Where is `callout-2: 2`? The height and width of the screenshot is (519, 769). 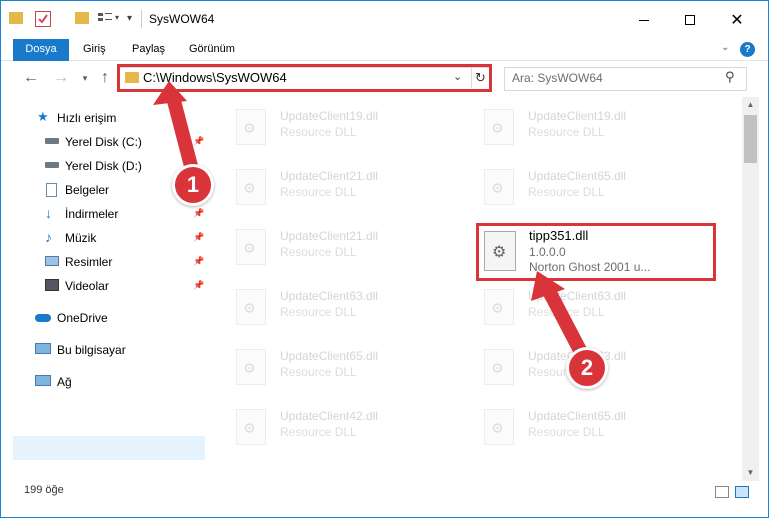 callout-2: 2 is located at coordinates (587, 368).